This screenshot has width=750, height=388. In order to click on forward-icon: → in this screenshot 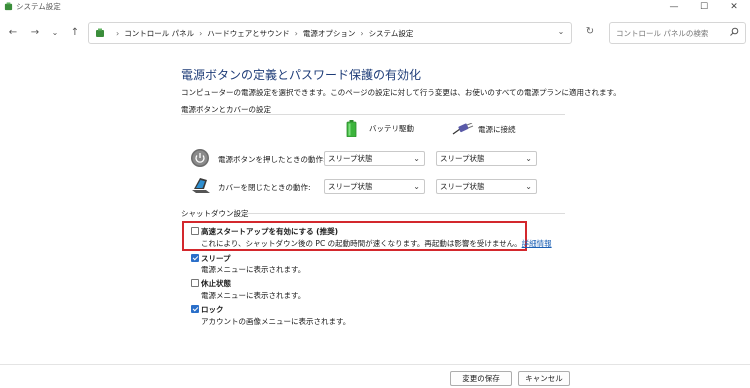, I will do `click(35, 32)`.